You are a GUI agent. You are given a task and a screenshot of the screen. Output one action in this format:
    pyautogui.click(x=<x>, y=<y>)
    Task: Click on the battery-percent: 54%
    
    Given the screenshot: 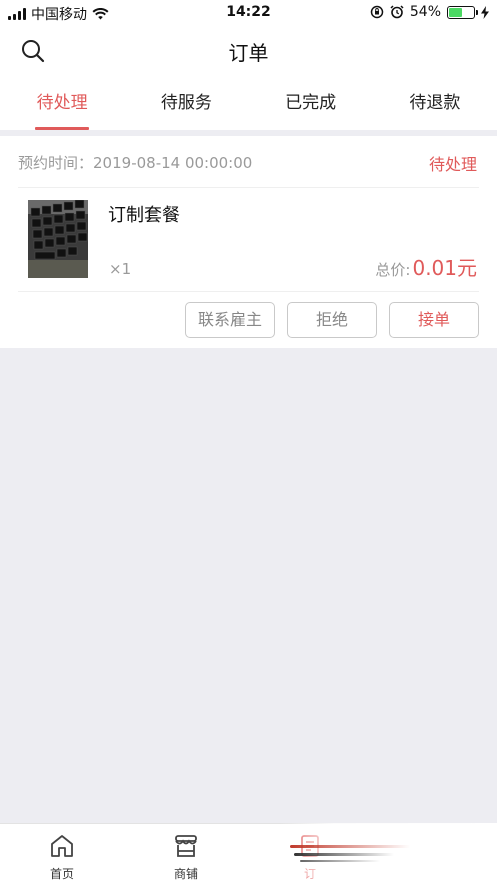 What is the action you would take?
    pyautogui.click(x=425, y=12)
    